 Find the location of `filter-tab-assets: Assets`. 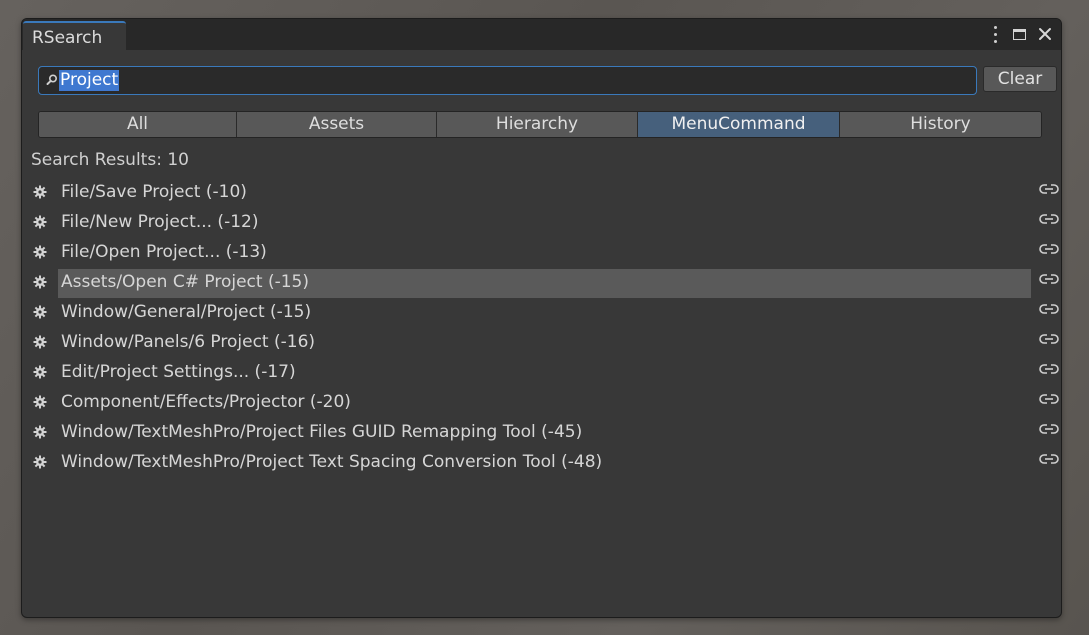

filter-tab-assets: Assets is located at coordinates (337, 124).